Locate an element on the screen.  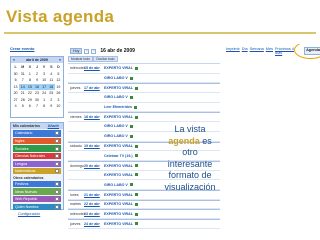
other-calendars-header: Otros calendarios is located at coordinates (28, 177).